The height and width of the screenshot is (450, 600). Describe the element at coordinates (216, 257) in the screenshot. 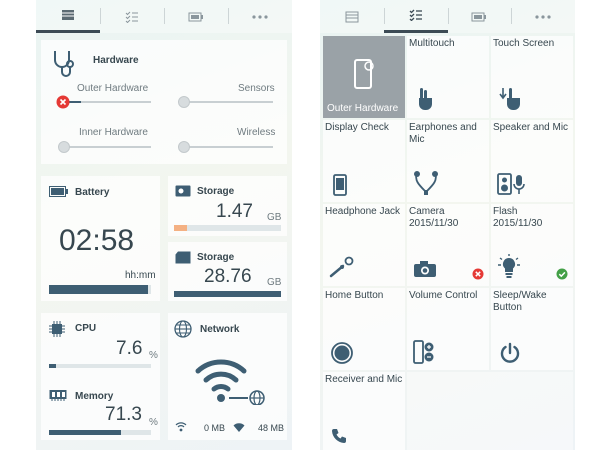

I see `storage-2-title: Storage` at that location.